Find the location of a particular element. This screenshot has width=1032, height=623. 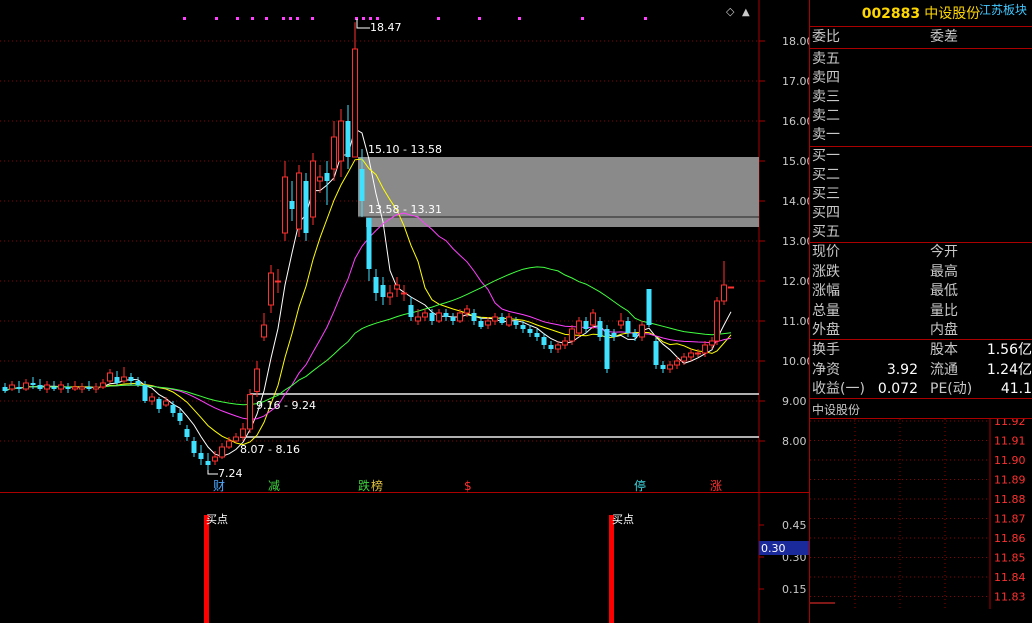

quote-label: 量比 is located at coordinates (944, 310).